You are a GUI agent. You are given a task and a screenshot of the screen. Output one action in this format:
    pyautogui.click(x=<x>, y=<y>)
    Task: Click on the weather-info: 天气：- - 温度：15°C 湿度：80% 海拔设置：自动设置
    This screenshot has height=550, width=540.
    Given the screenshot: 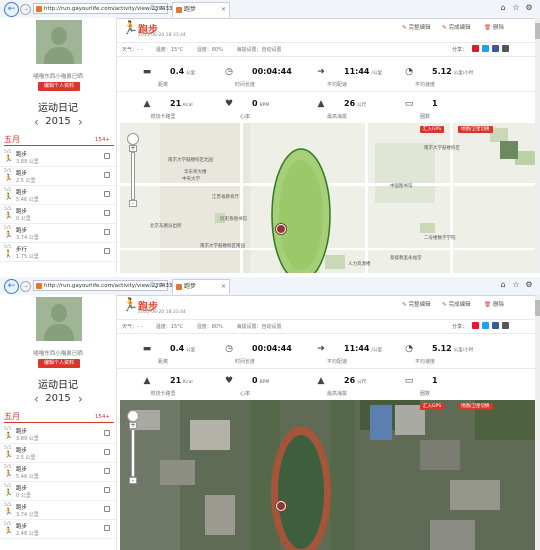 What is the action you would take?
    pyautogui.click(x=207, y=49)
    